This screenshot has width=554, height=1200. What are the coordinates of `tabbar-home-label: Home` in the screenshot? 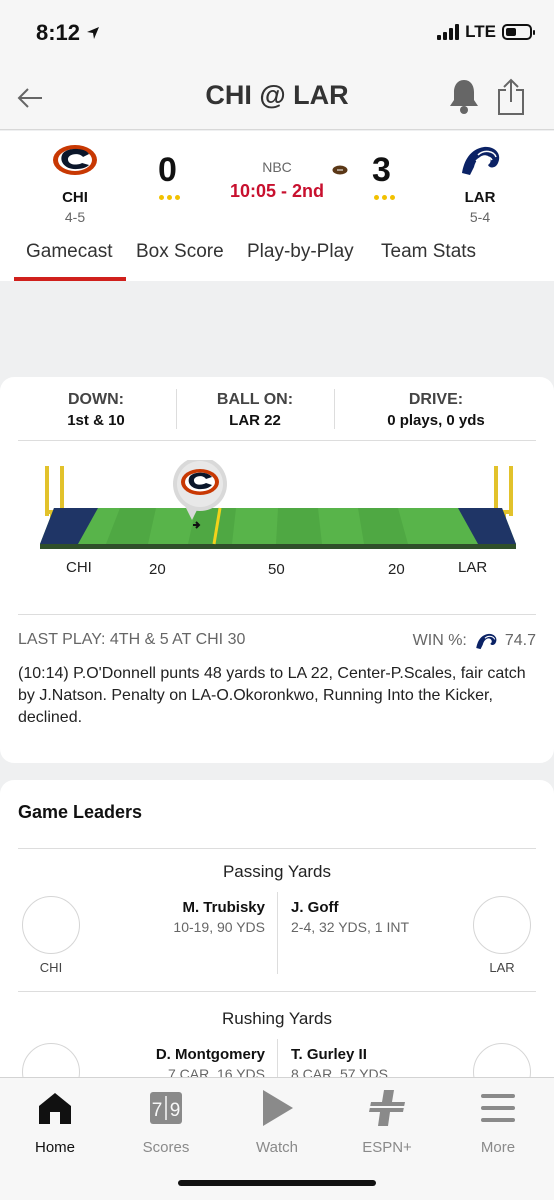 It's located at (54, 1147).